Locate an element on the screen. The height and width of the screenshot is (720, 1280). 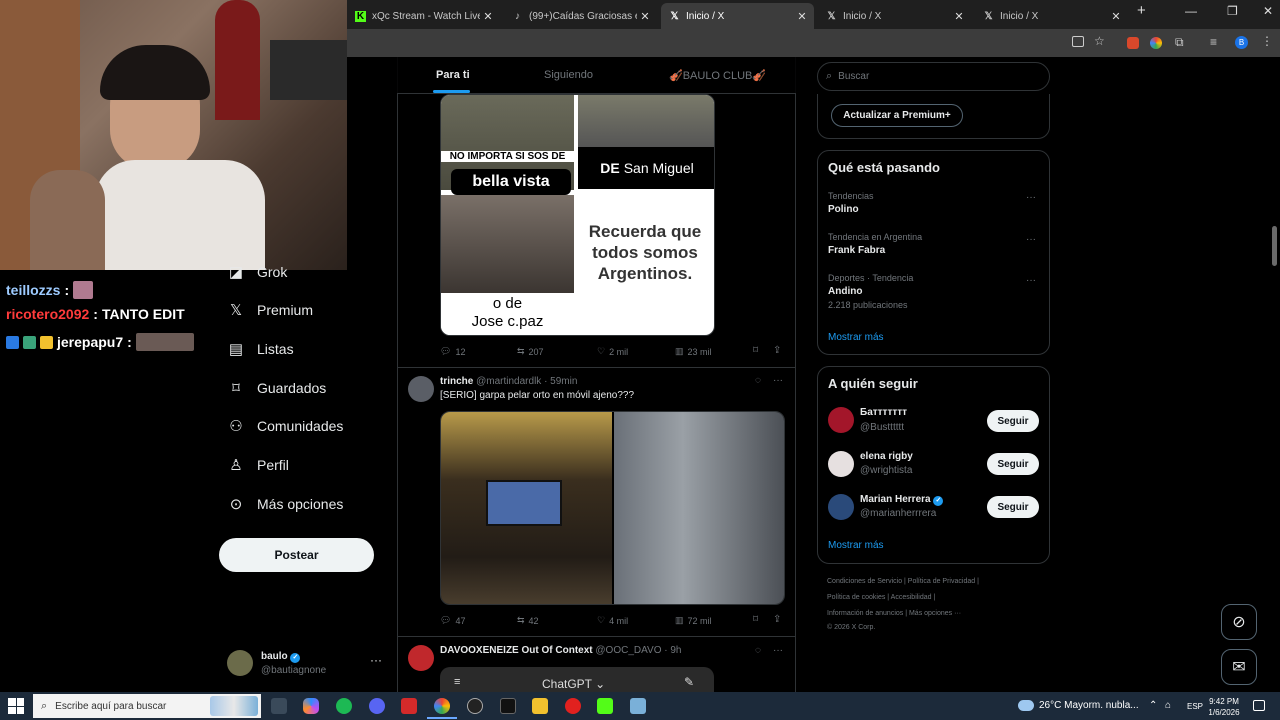
file-explorer-icon is located at coordinates (540, 706).